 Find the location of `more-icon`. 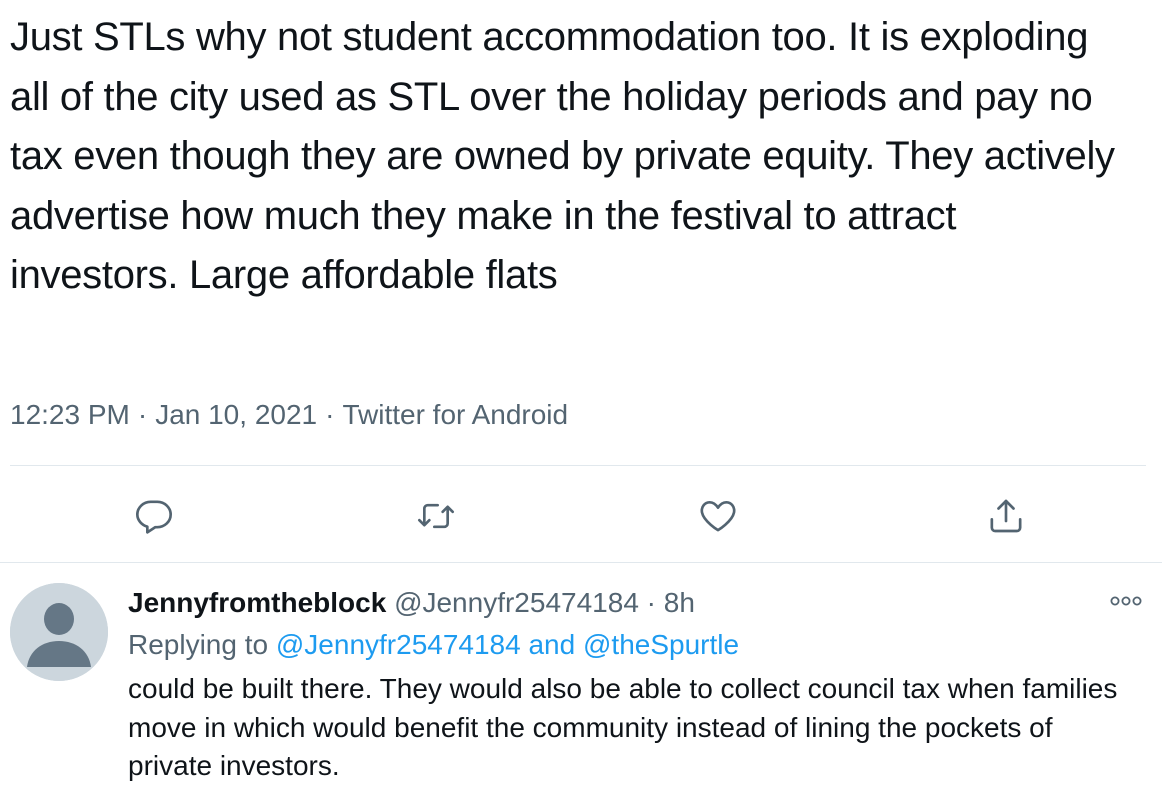

more-icon is located at coordinates (1126, 601).